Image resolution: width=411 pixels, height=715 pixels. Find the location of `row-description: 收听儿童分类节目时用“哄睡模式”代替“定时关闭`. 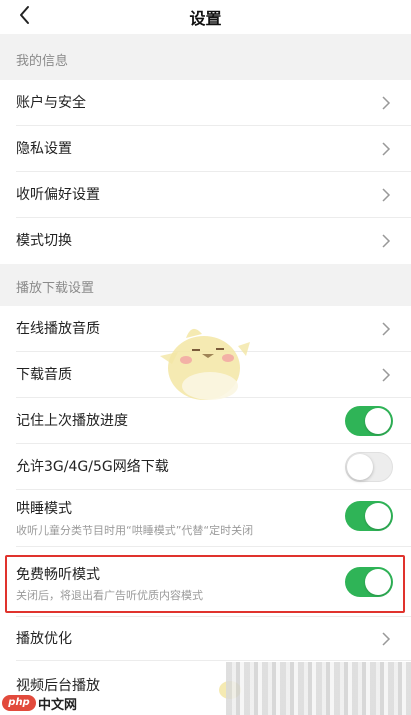

row-description: 收听儿童分类节目时用“哄睡模式”代替“定时关闭 is located at coordinates (135, 530).